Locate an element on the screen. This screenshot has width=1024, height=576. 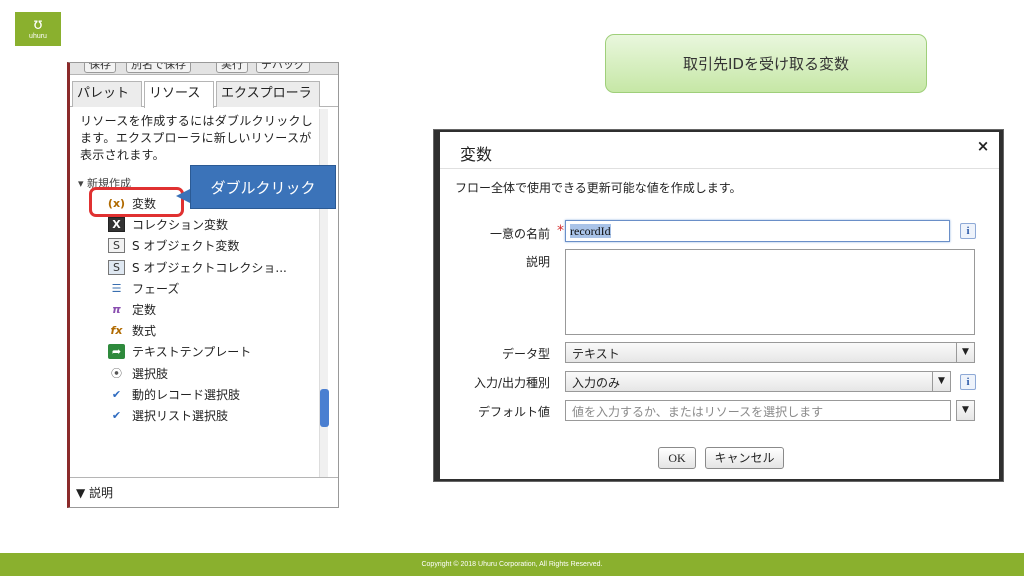
list-item-label: フェーズ is located at coordinates (156, 288).